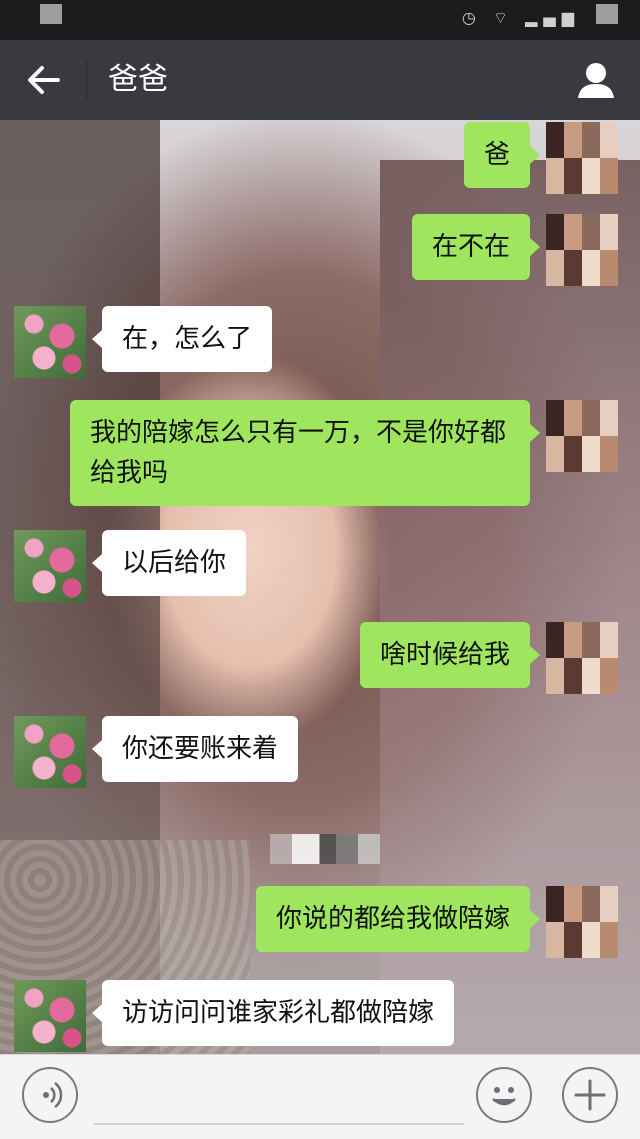 The height and width of the screenshot is (1139, 640). I want to click on plus-icon, so click(590, 1095).